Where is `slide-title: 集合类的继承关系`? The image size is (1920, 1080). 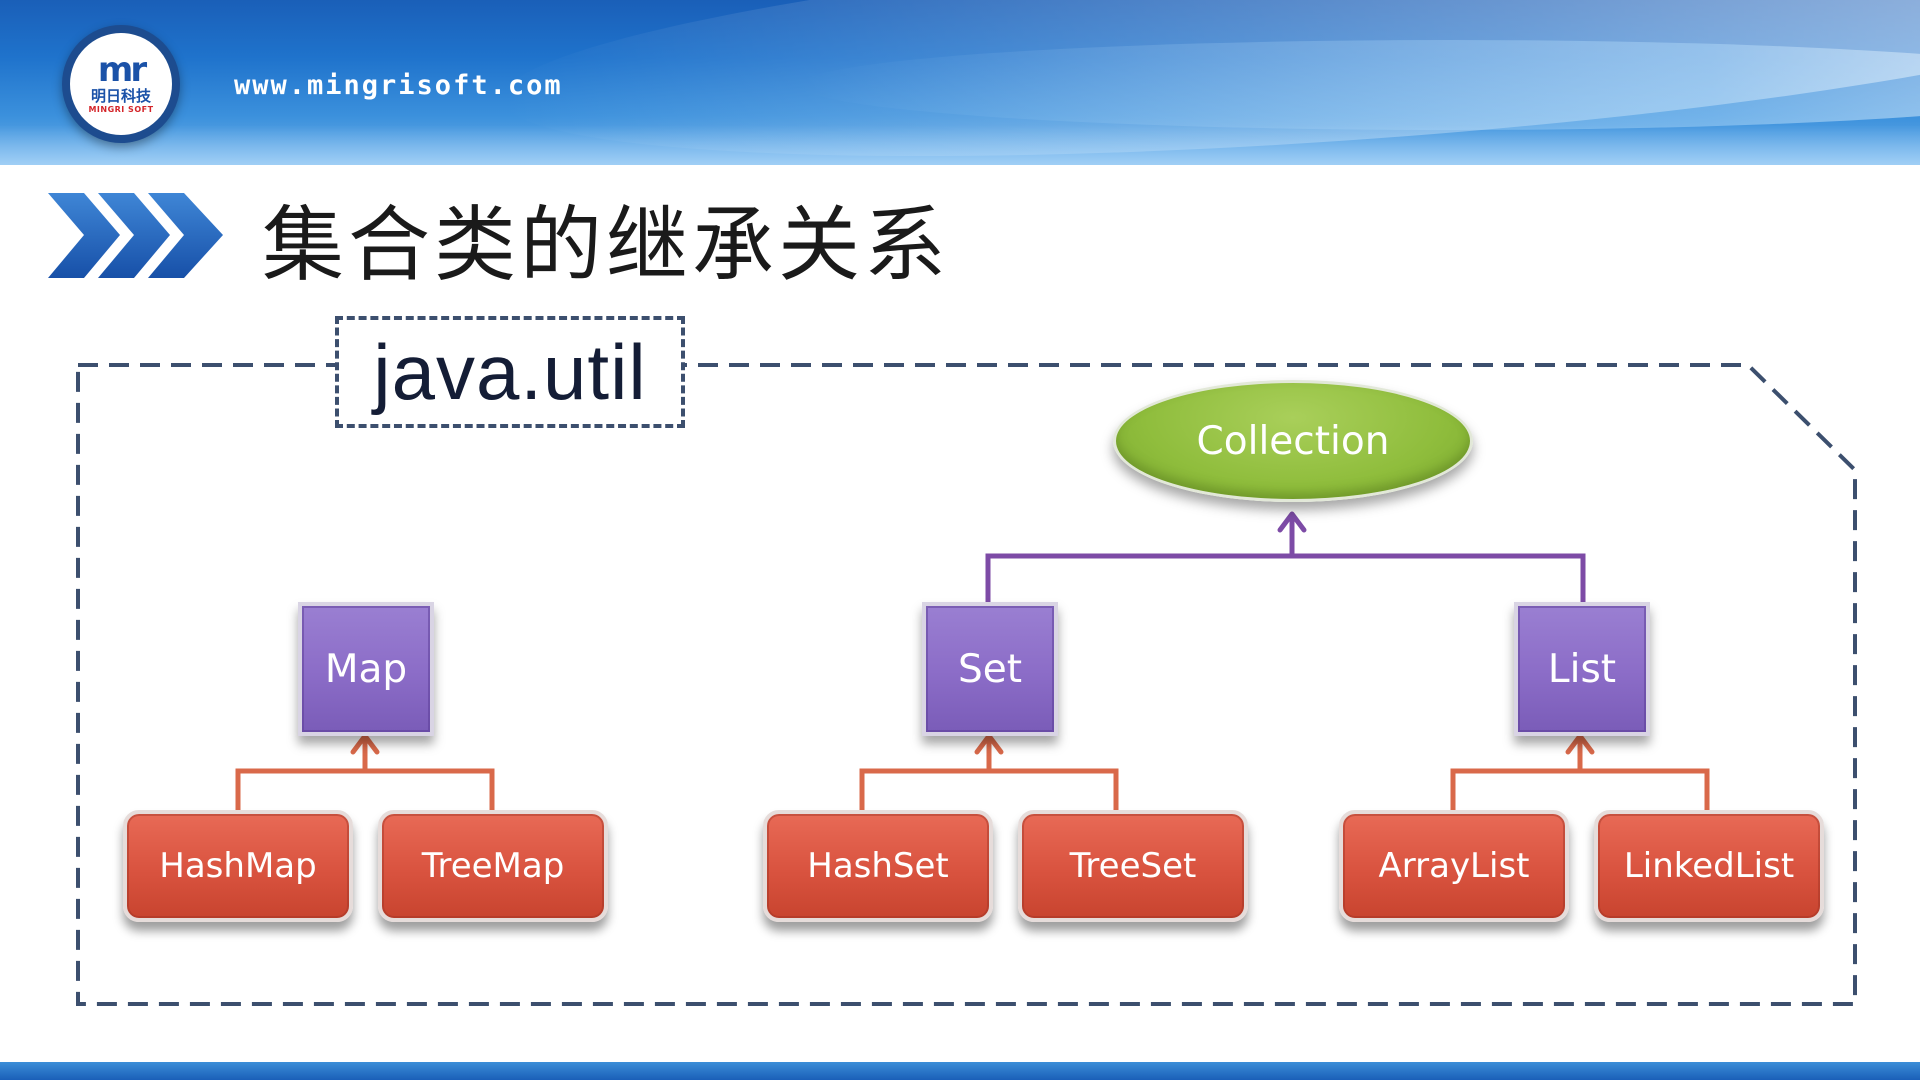
slide-title: 集合类的继承关系 is located at coordinates (606, 245).